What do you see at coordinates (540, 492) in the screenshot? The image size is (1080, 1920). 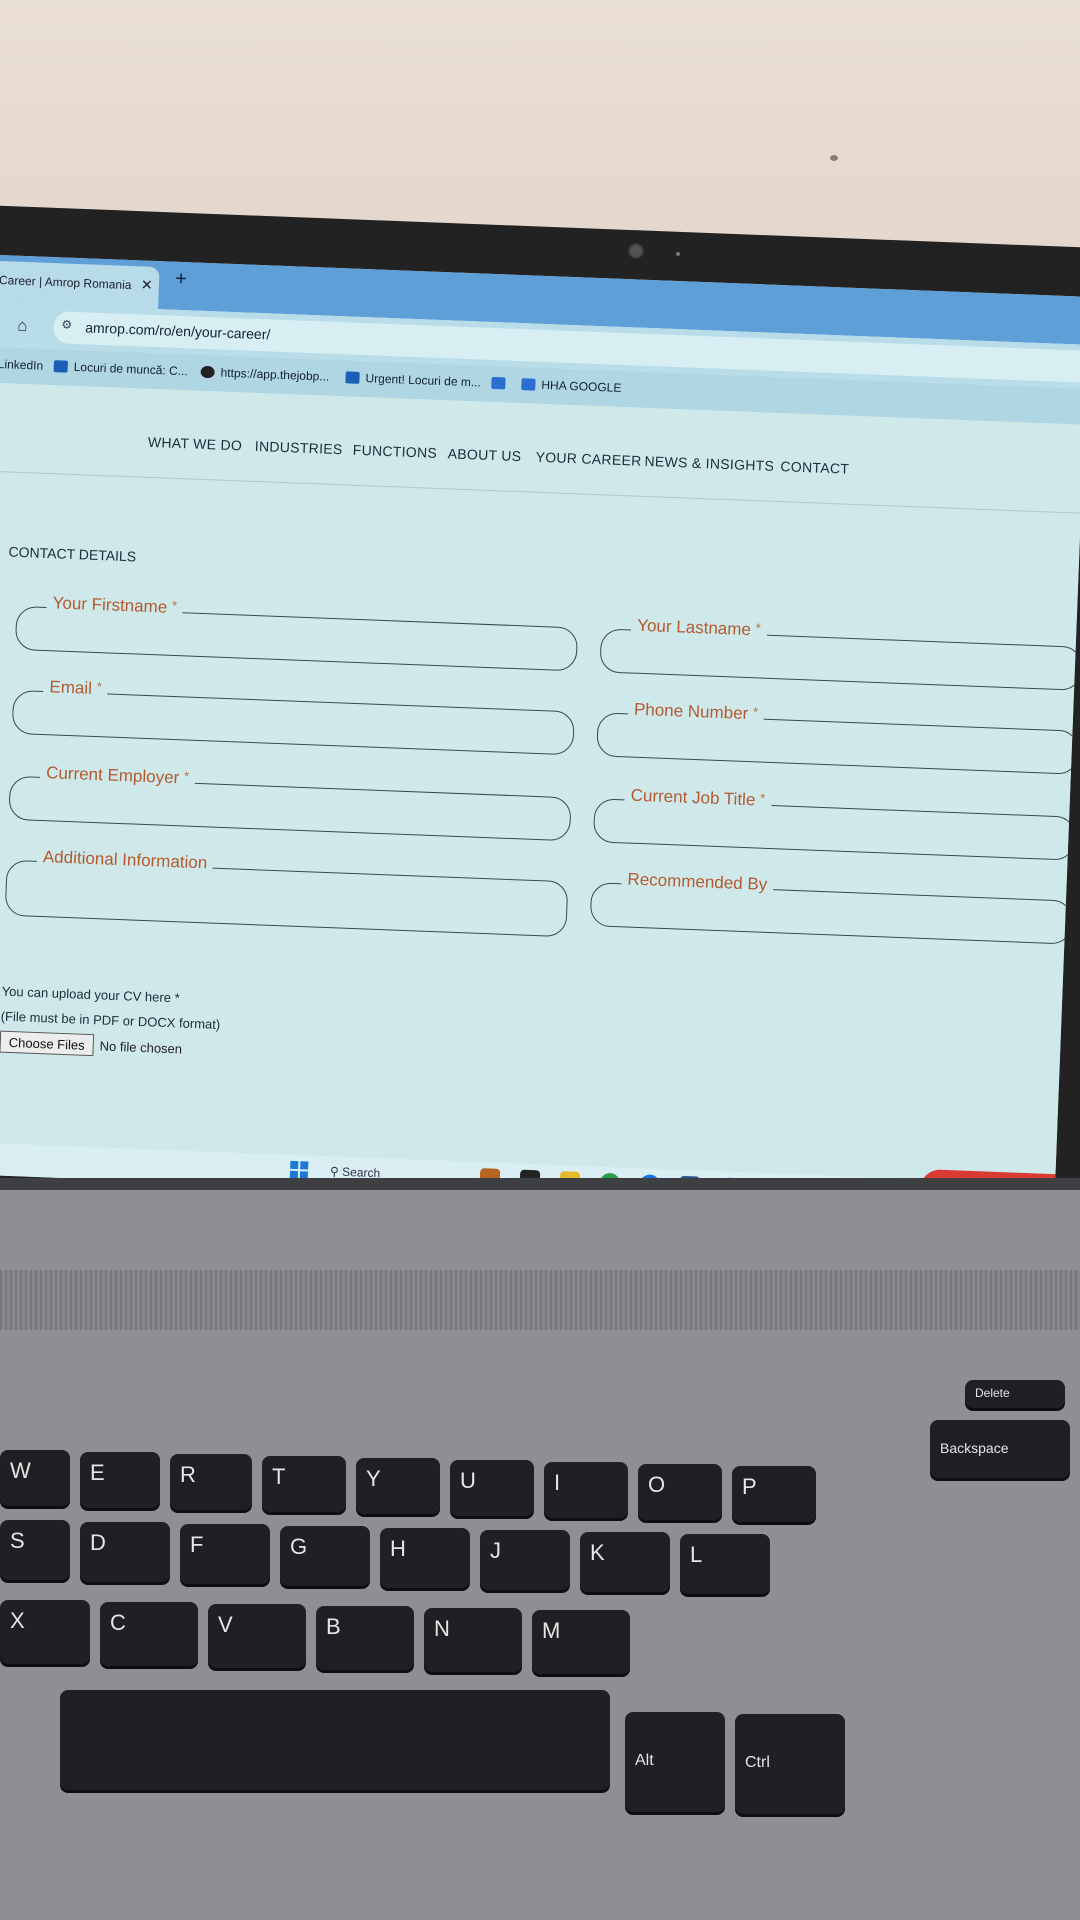 I see `nav-divider` at bounding box center [540, 492].